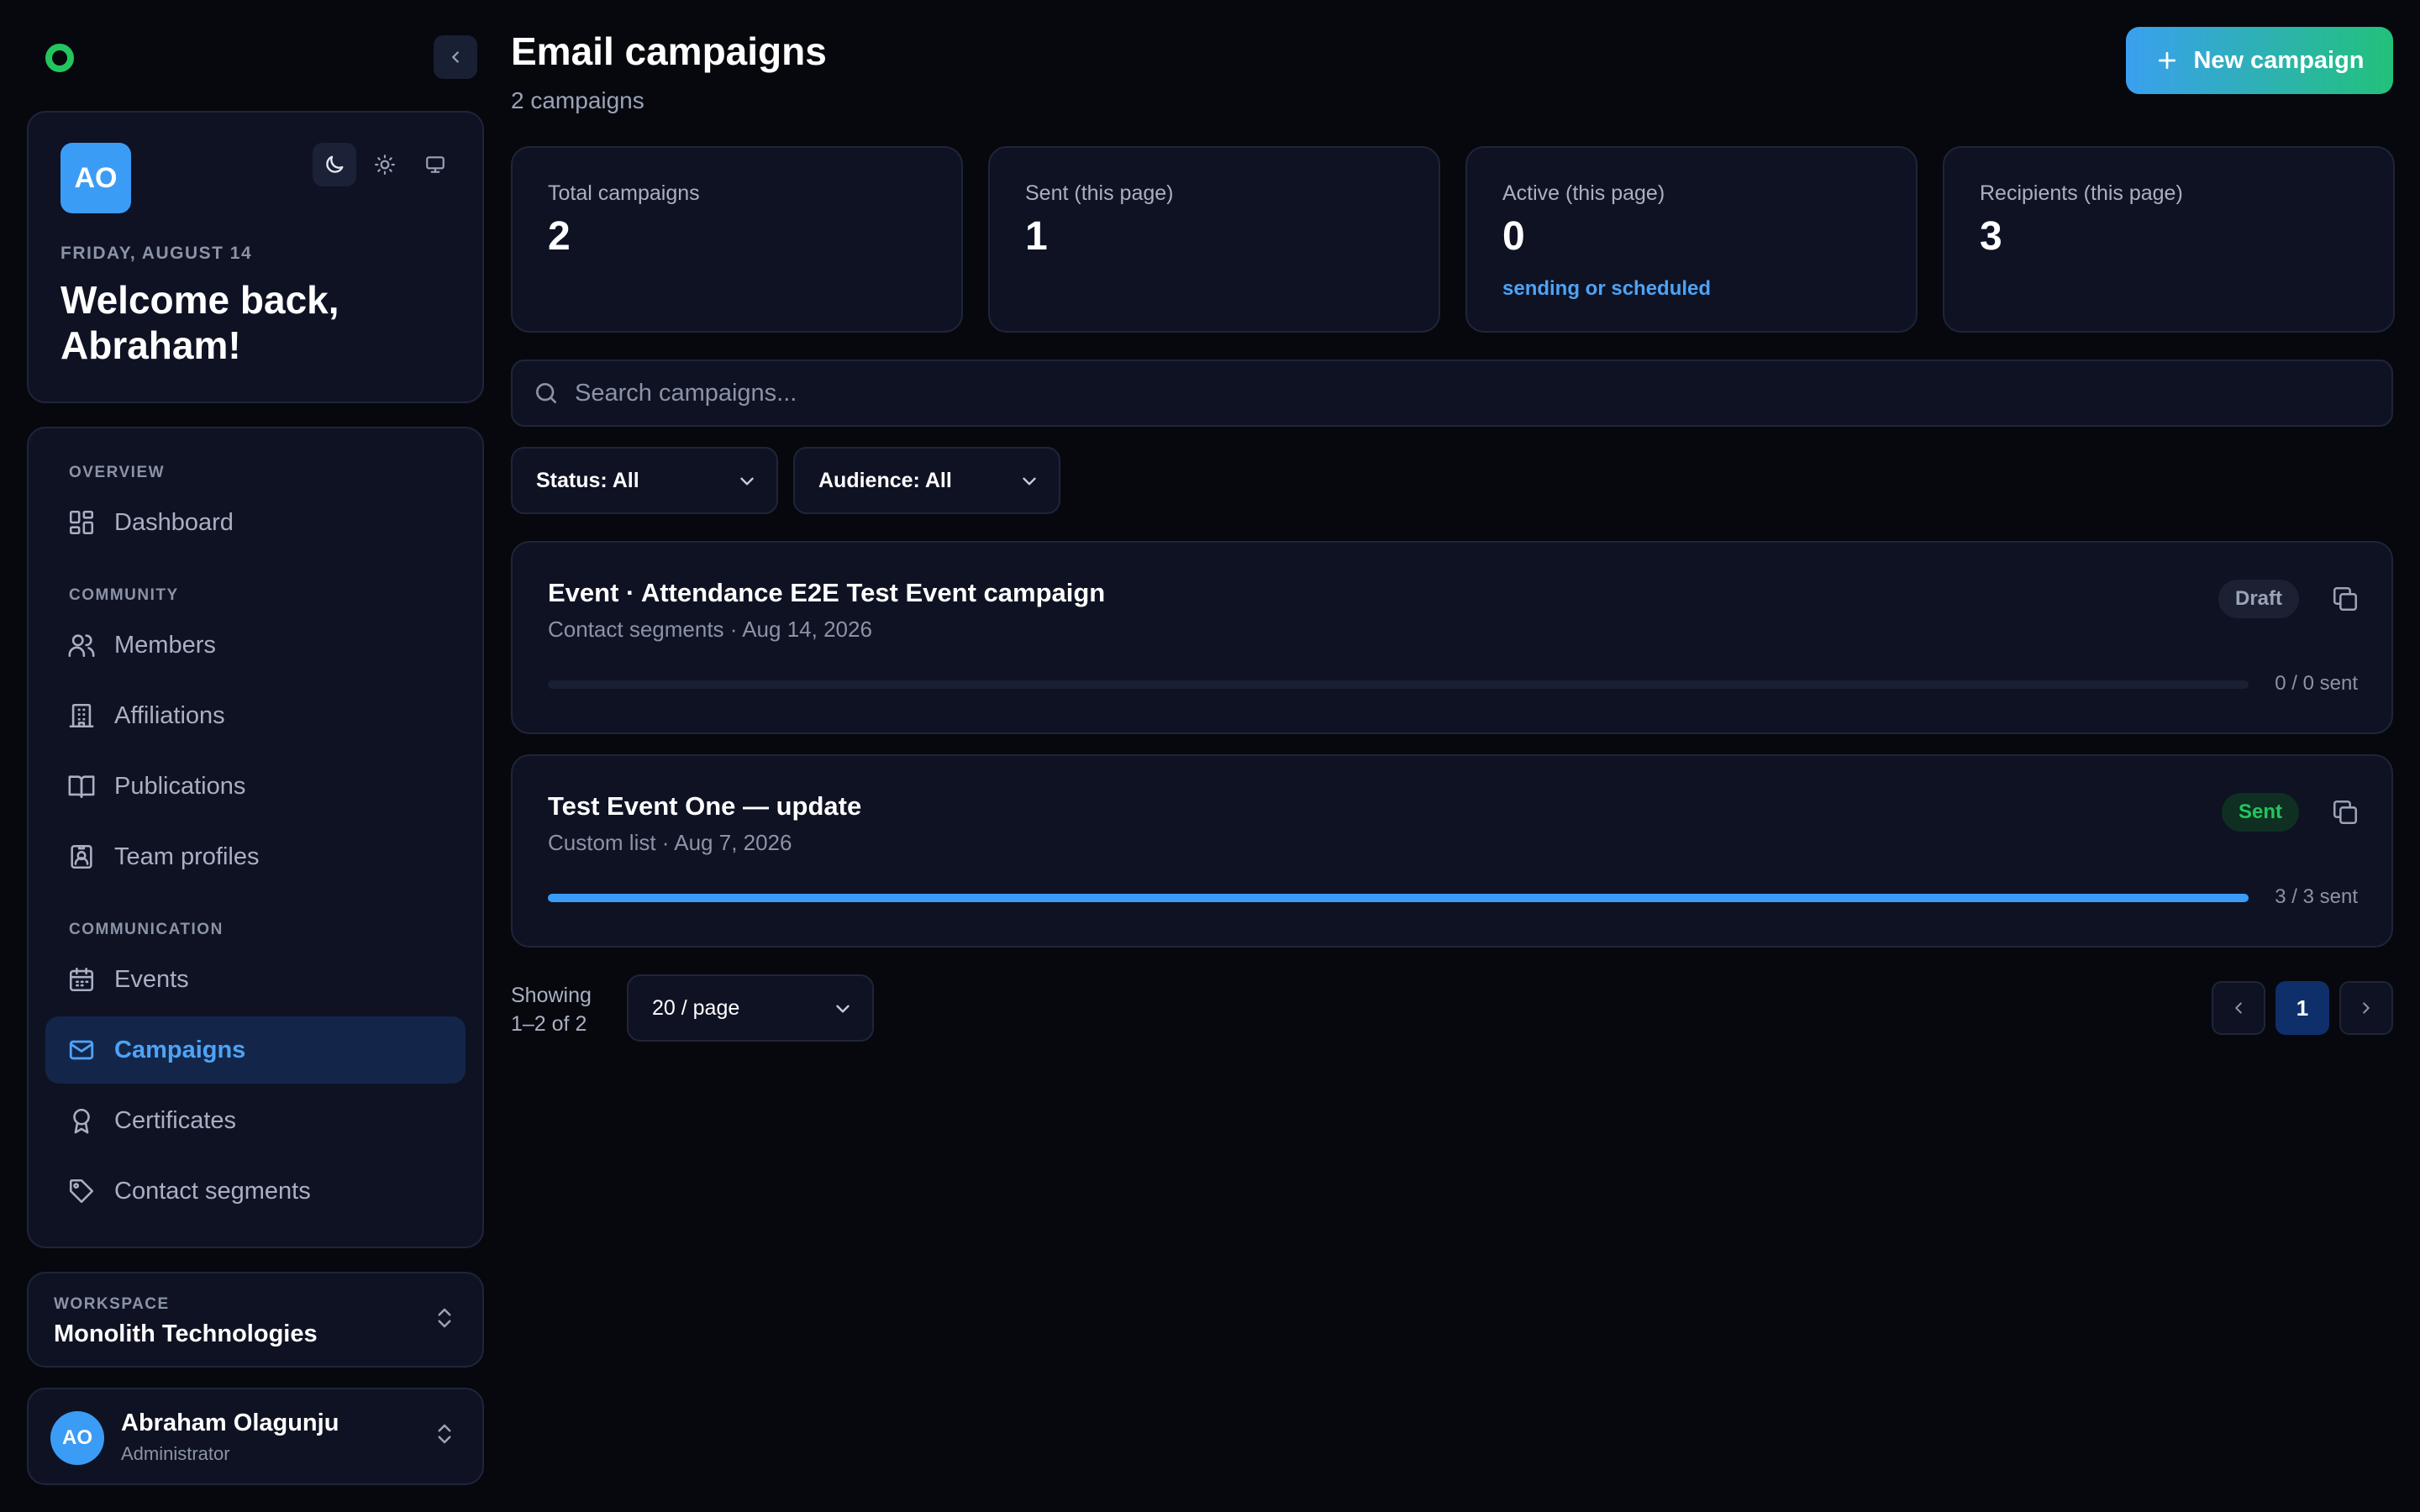 Image resolution: width=2420 pixels, height=1512 pixels. I want to click on progress-label: 3 / 3 sent, so click(2316, 896).